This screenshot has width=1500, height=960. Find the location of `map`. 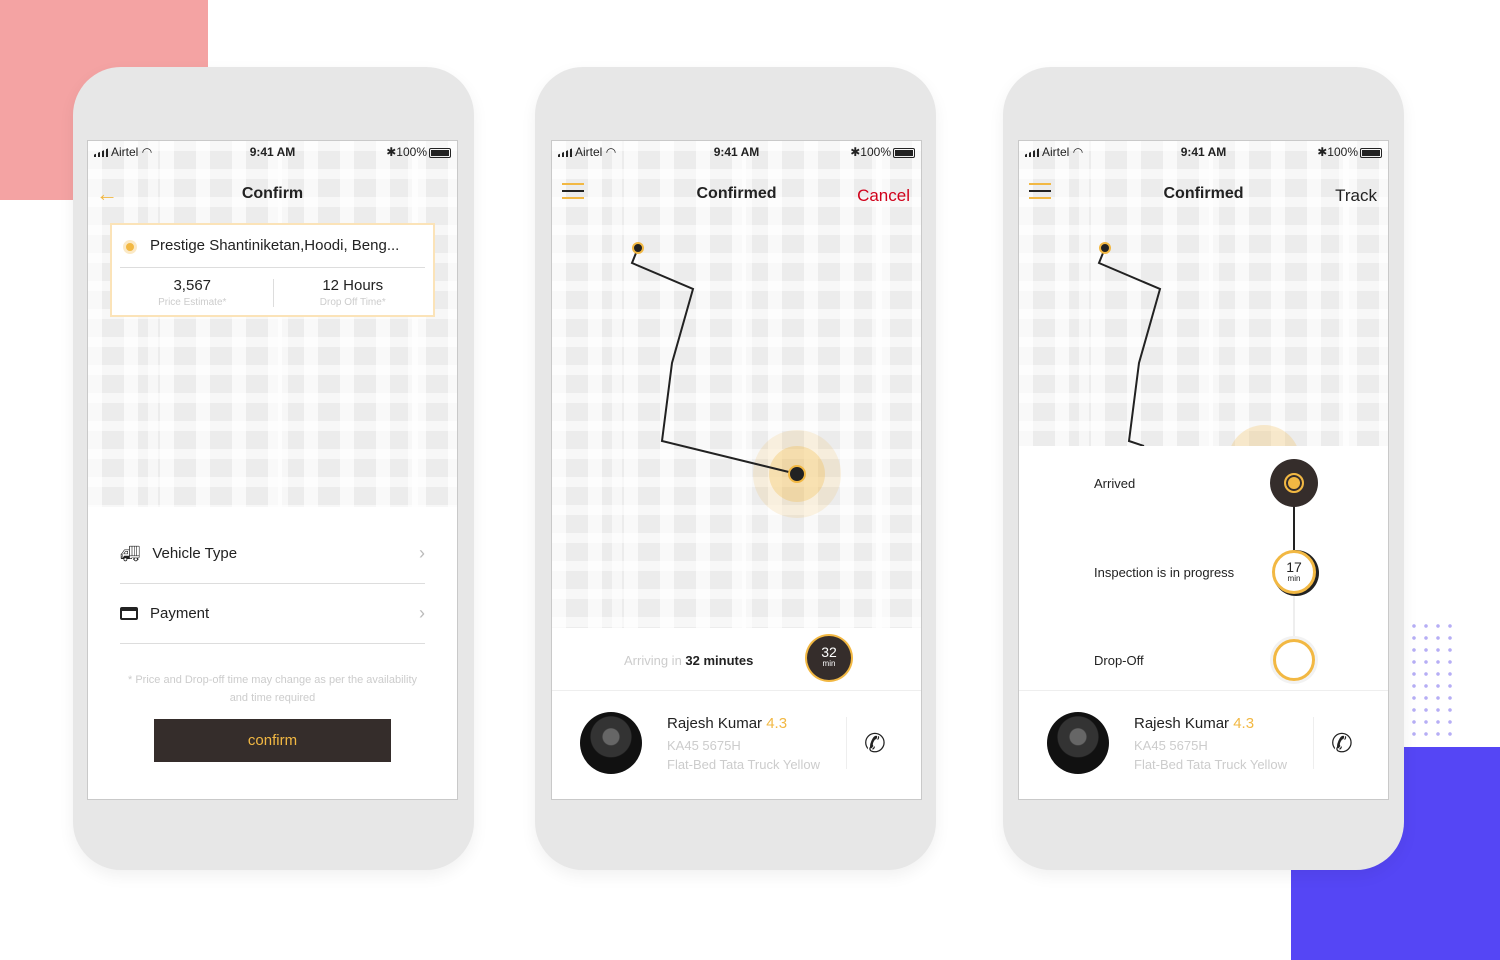

map is located at coordinates (736, 384).